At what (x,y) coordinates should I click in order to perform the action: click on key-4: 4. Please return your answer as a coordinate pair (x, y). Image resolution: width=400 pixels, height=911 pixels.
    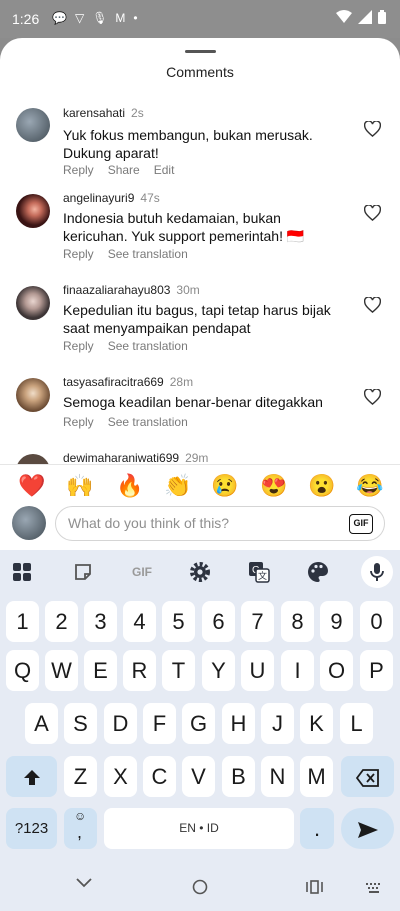
    Looking at the image, I should click on (139, 621).